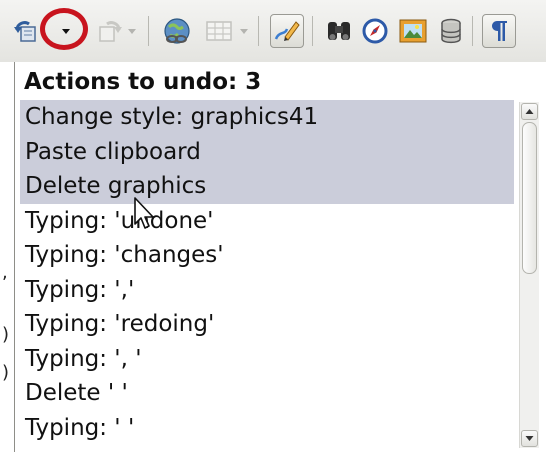 The image size is (546, 452). I want to click on scroll-down-button, so click(529, 438).